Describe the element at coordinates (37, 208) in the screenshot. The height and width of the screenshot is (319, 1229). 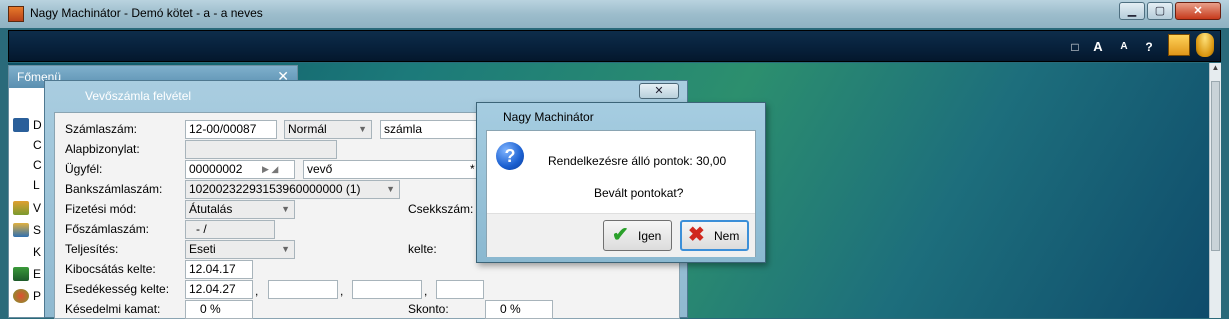
I see `menu-item-label: V` at that location.